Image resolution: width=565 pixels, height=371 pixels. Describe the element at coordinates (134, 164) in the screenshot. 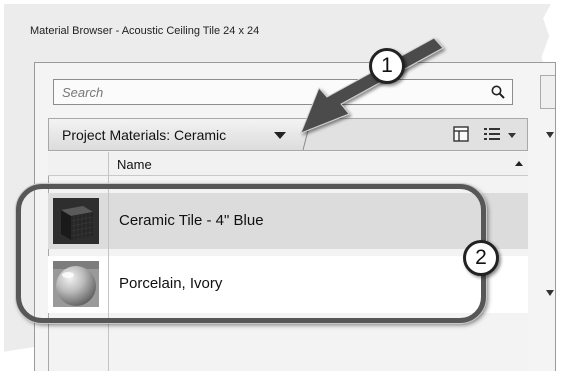

I see `column-header-name: Name` at that location.